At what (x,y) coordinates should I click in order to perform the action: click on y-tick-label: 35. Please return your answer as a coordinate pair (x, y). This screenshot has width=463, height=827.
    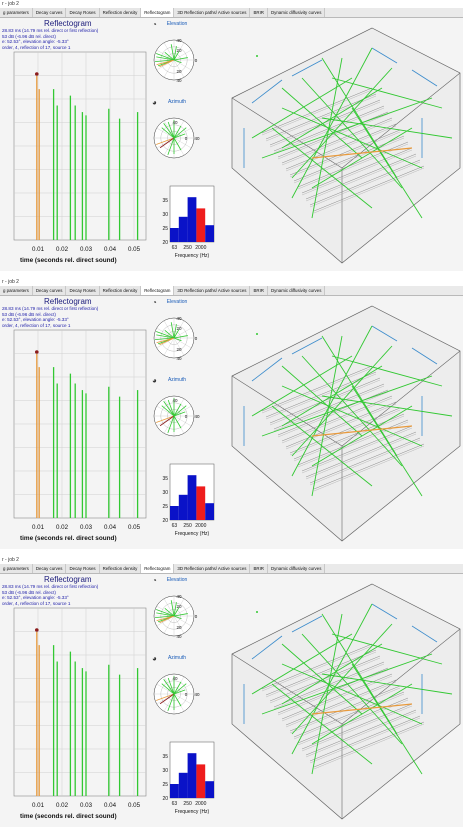
    Looking at the image, I should click on (165, 201).